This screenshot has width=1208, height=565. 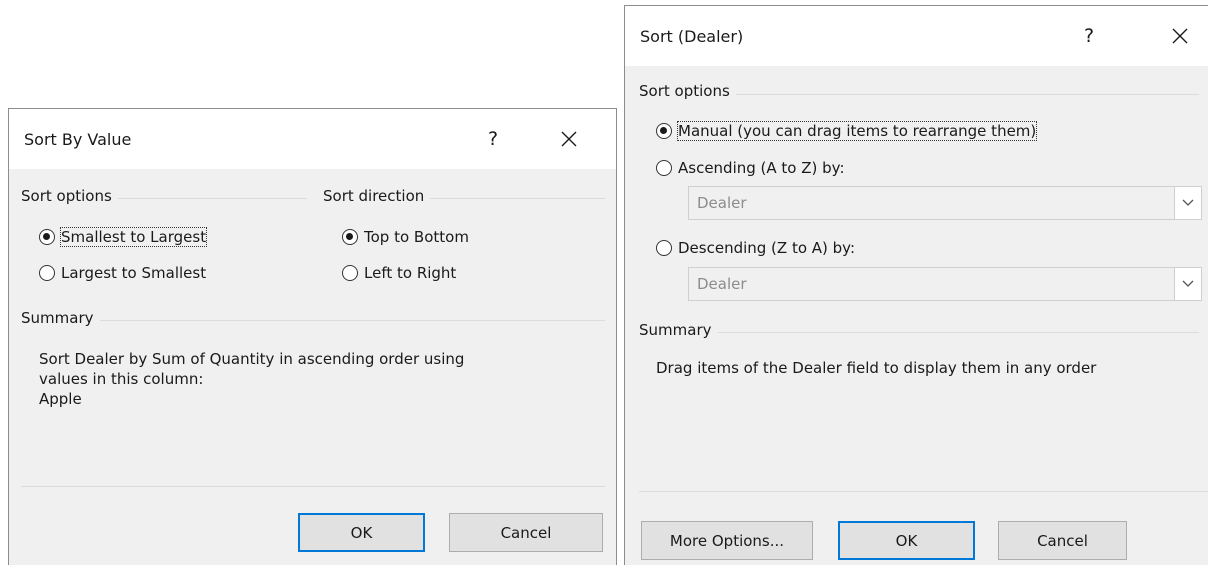 What do you see at coordinates (410, 273) in the screenshot?
I see `radio-label: Left to Right` at bounding box center [410, 273].